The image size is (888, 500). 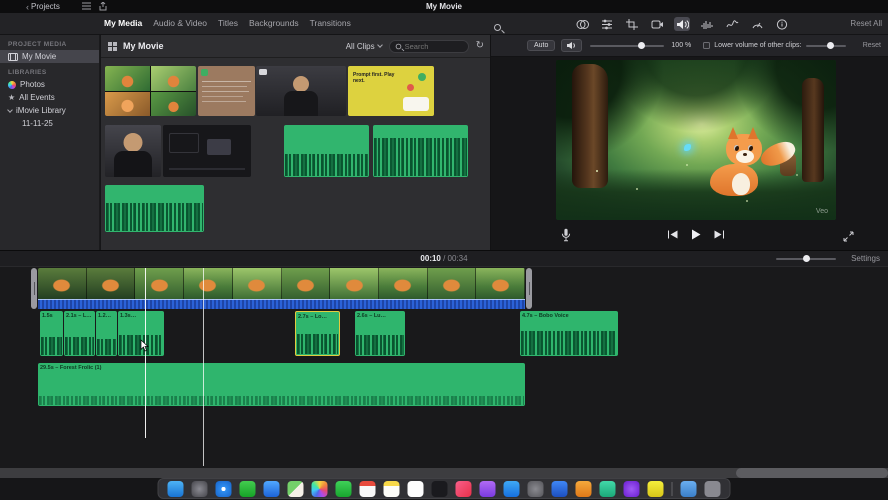 I want to click on mute-speaker-button, so click(x=572, y=45).